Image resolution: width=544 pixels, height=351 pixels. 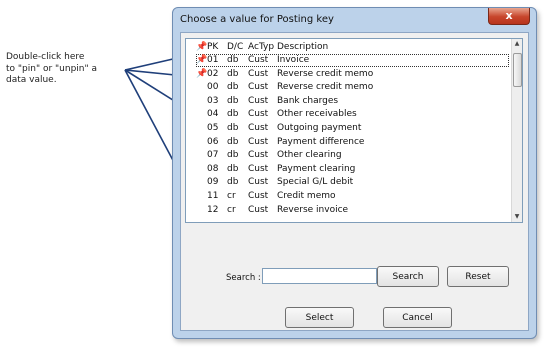 I want to click on row-description: Outgoing payment, so click(x=319, y=128).